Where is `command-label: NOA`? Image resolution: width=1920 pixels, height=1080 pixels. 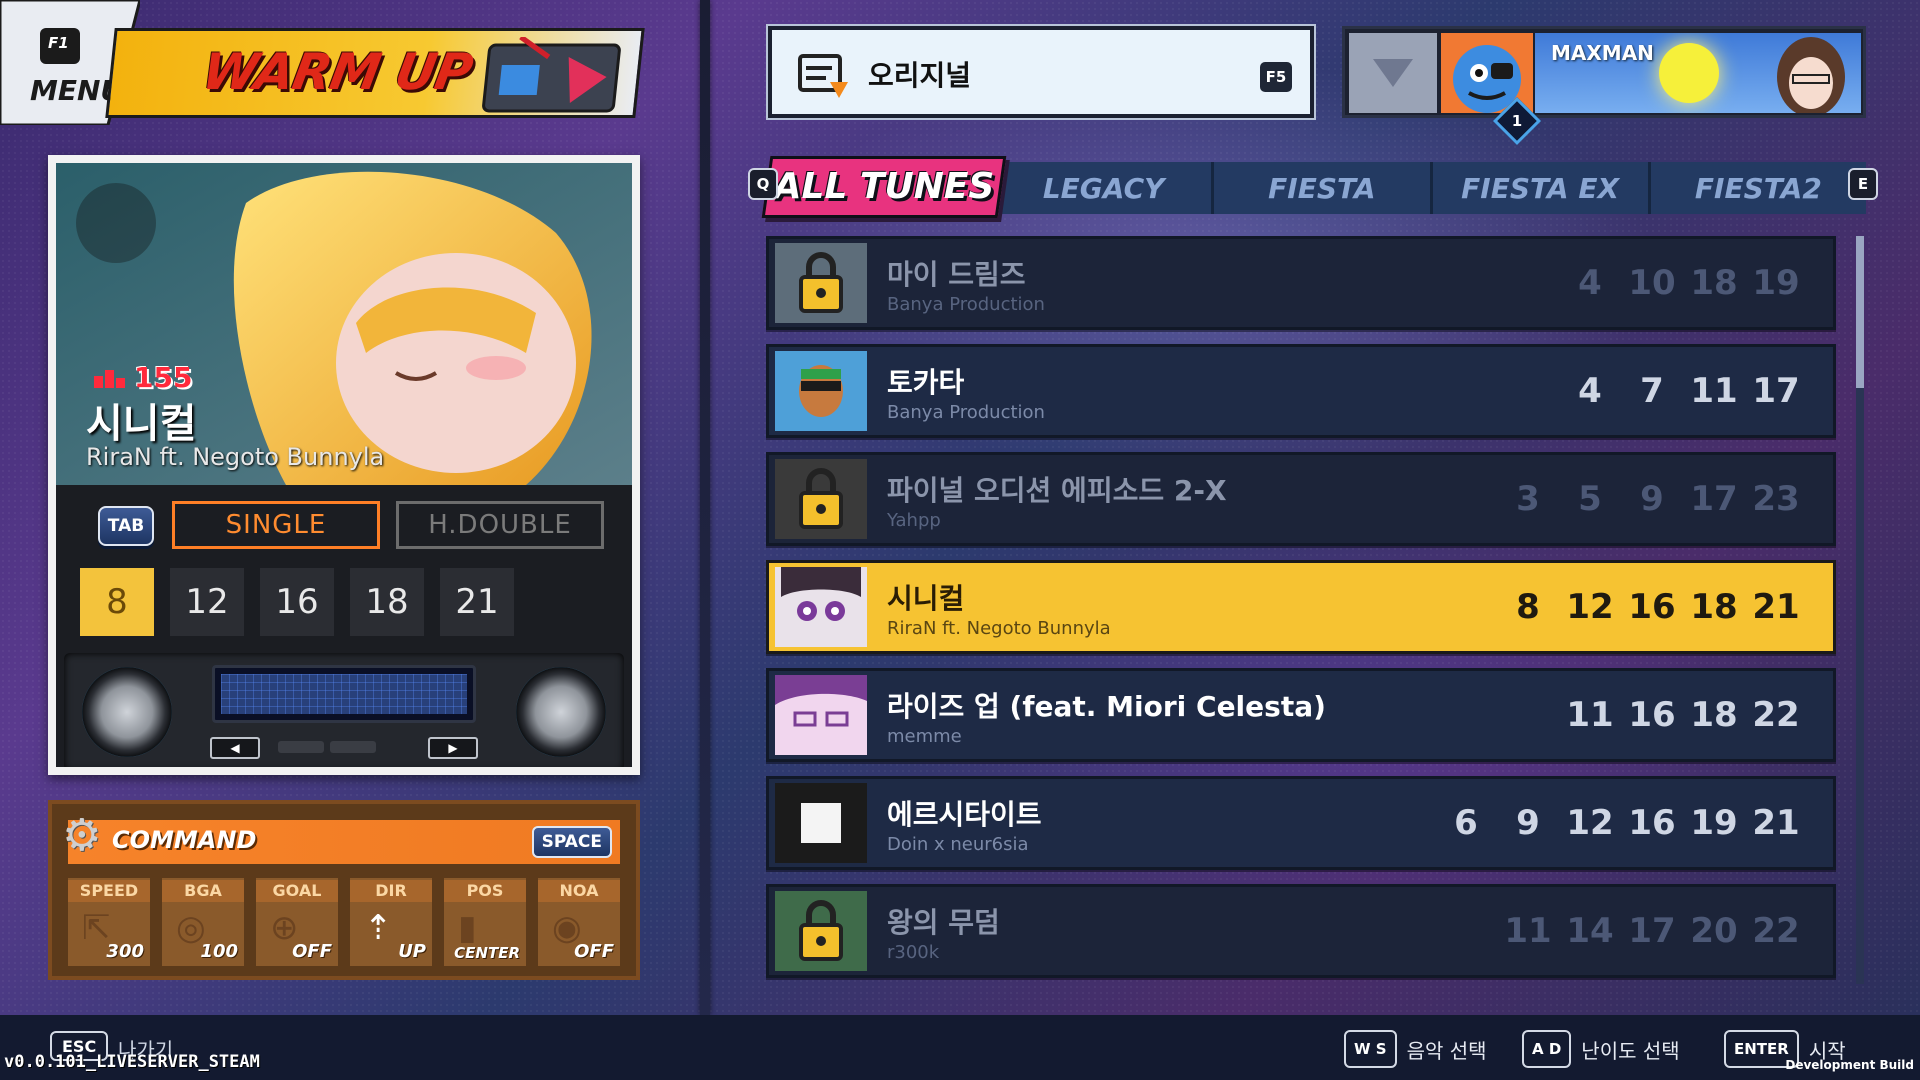 command-label: NOA is located at coordinates (579, 891).